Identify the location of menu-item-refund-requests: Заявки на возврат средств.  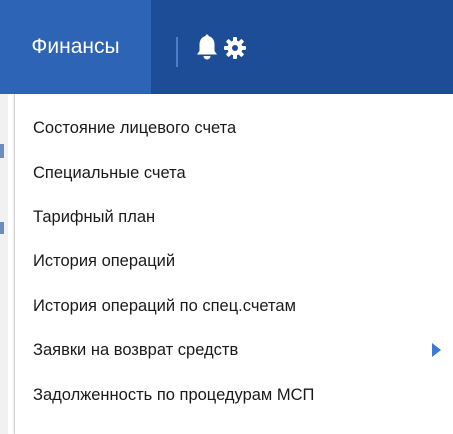
(234, 350).